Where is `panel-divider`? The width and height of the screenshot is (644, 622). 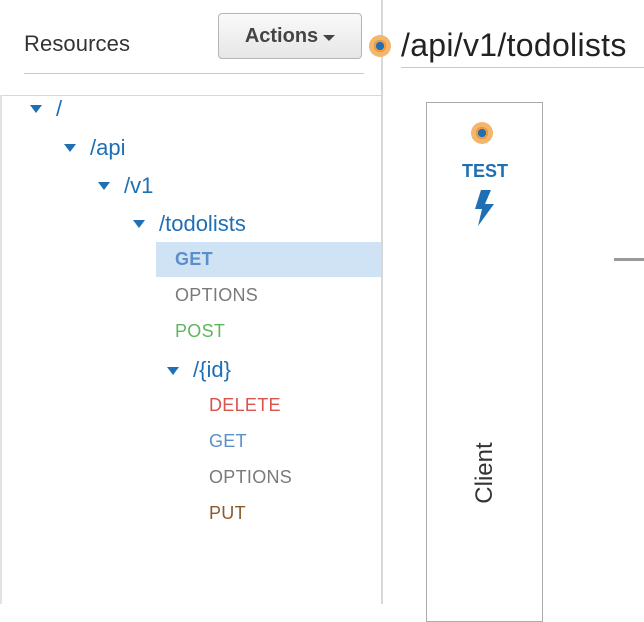
panel-divider is located at coordinates (382, 302).